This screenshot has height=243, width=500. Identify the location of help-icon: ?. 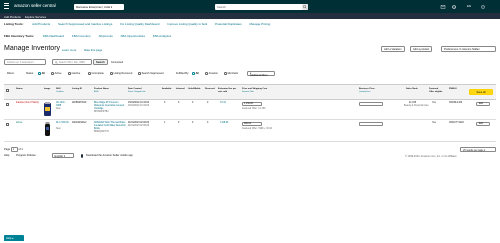
(483, 7).